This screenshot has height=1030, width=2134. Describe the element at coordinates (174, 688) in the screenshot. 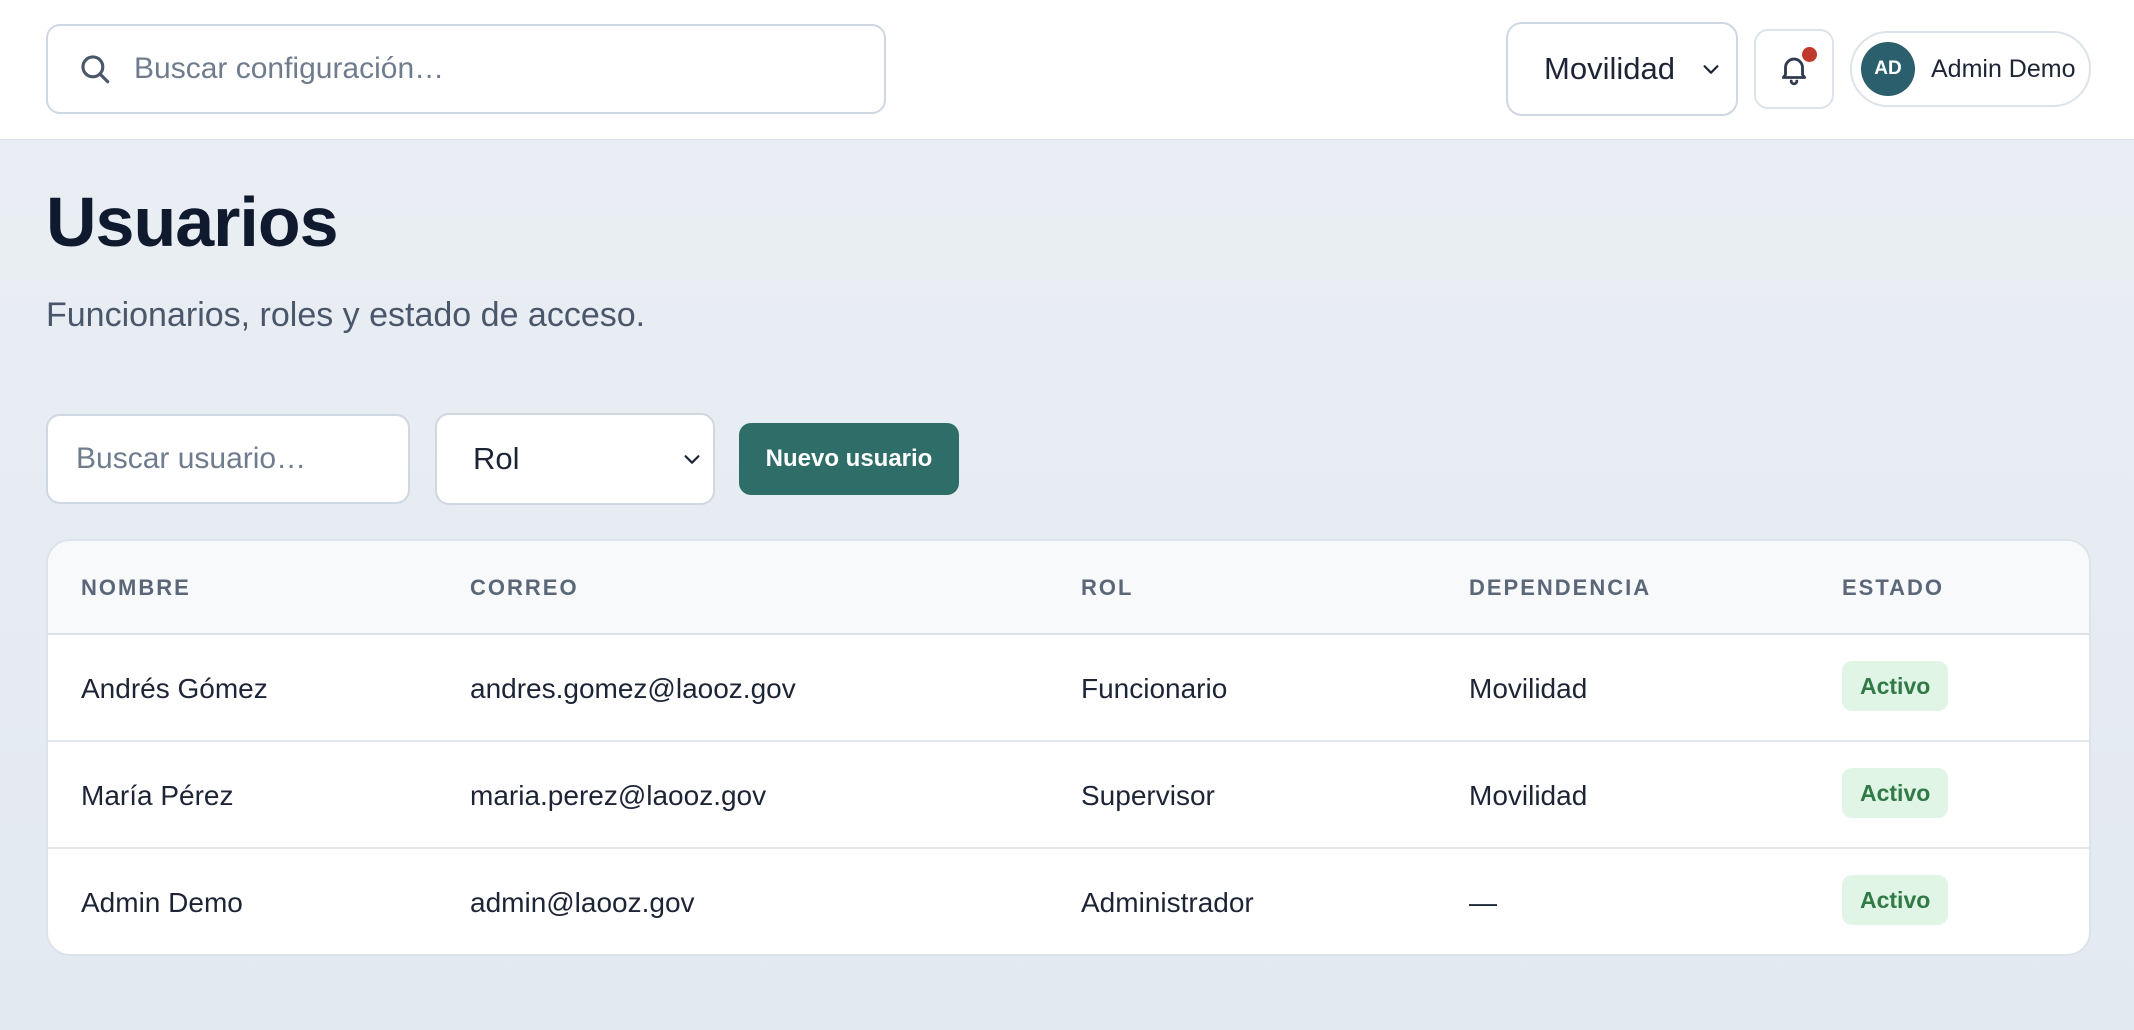

I see `cell-name: Andrés Gómez` at that location.